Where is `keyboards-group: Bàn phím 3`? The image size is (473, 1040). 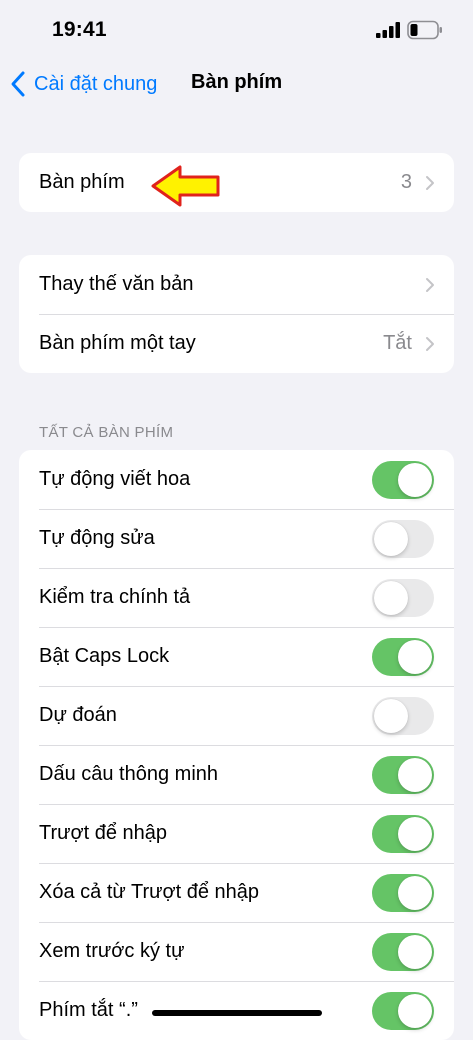
keyboards-group: Bàn phím 3 is located at coordinates (236, 182).